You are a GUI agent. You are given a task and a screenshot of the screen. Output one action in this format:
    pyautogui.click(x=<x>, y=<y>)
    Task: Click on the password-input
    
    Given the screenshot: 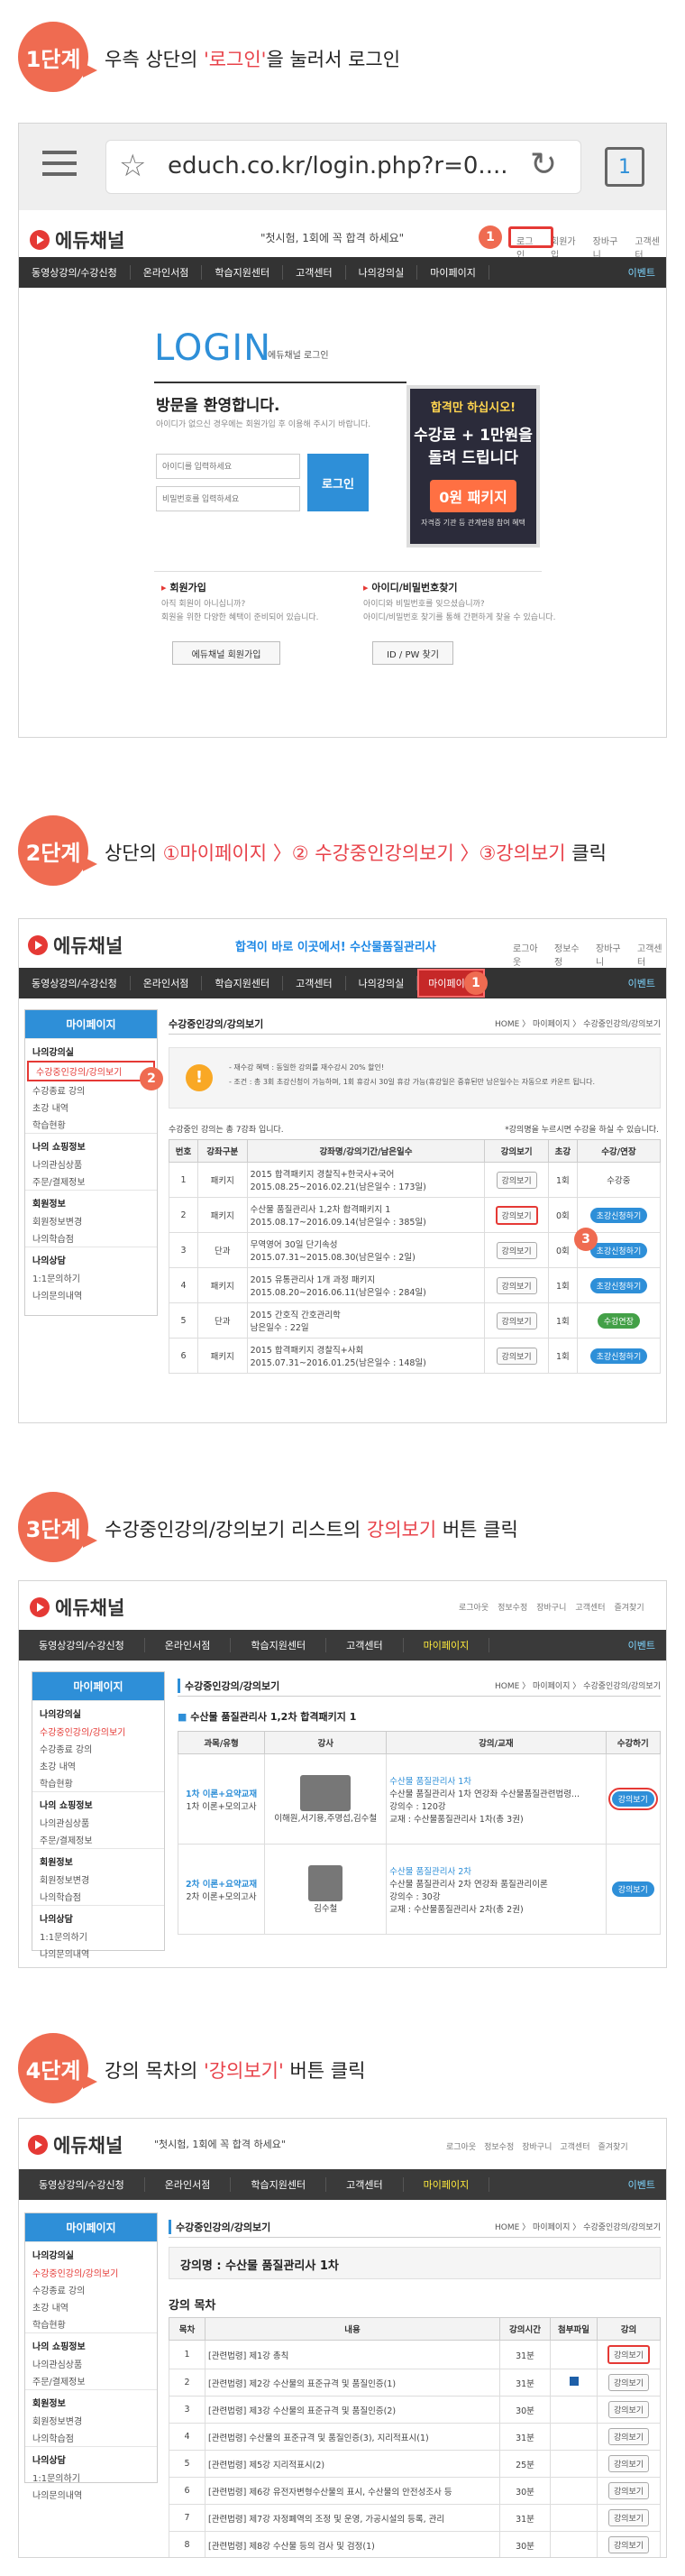 What is the action you would take?
    pyautogui.click(x=228, y=498)
    